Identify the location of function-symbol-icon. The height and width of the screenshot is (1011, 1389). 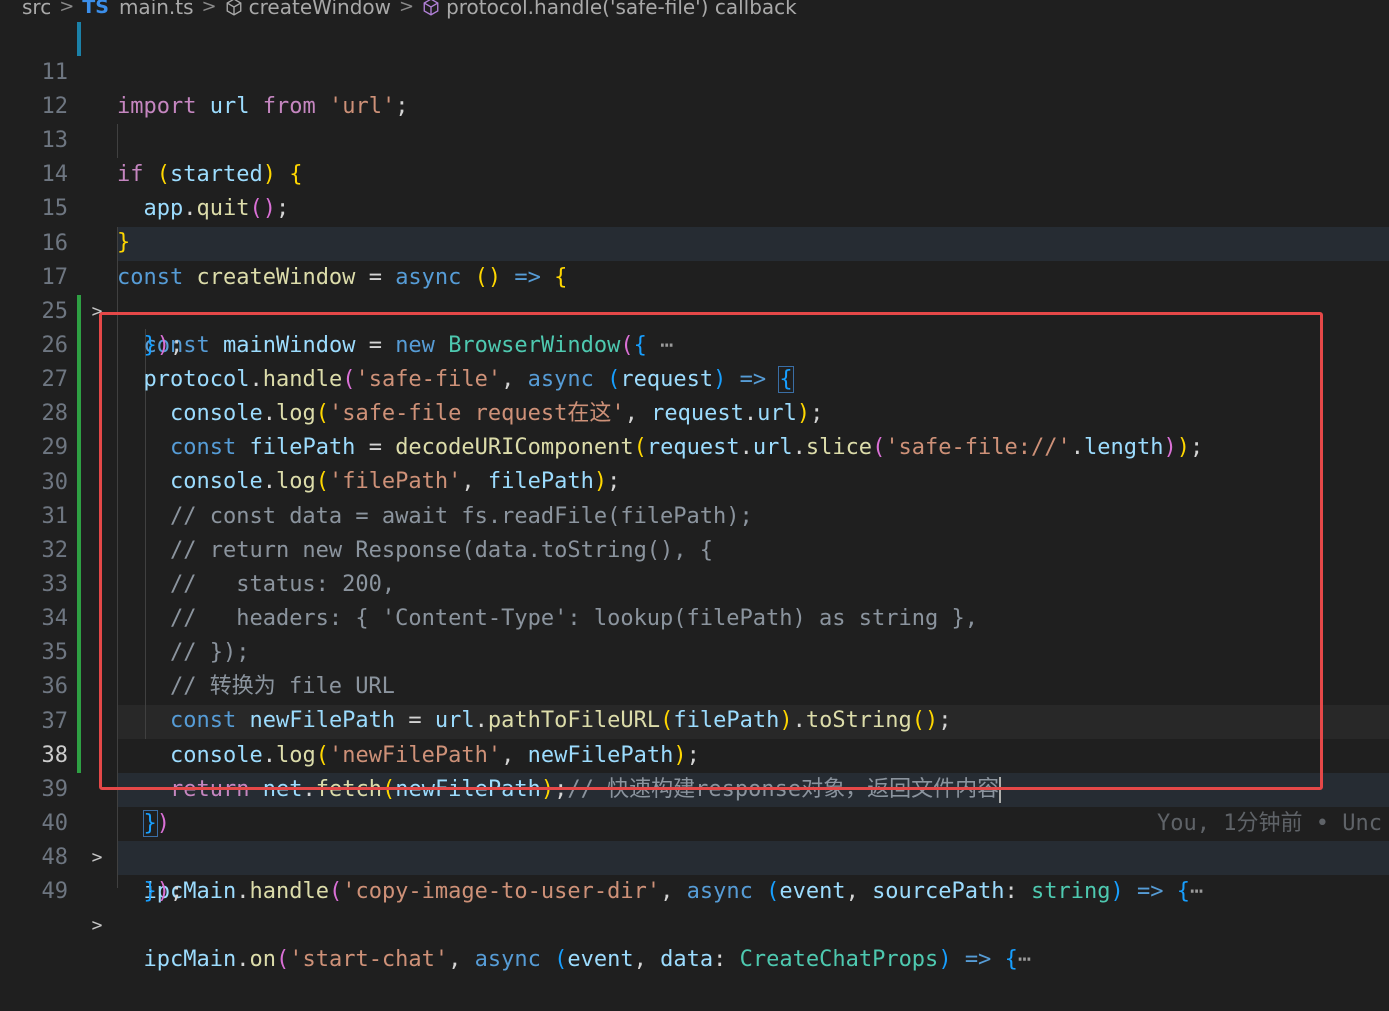
(431, 8).